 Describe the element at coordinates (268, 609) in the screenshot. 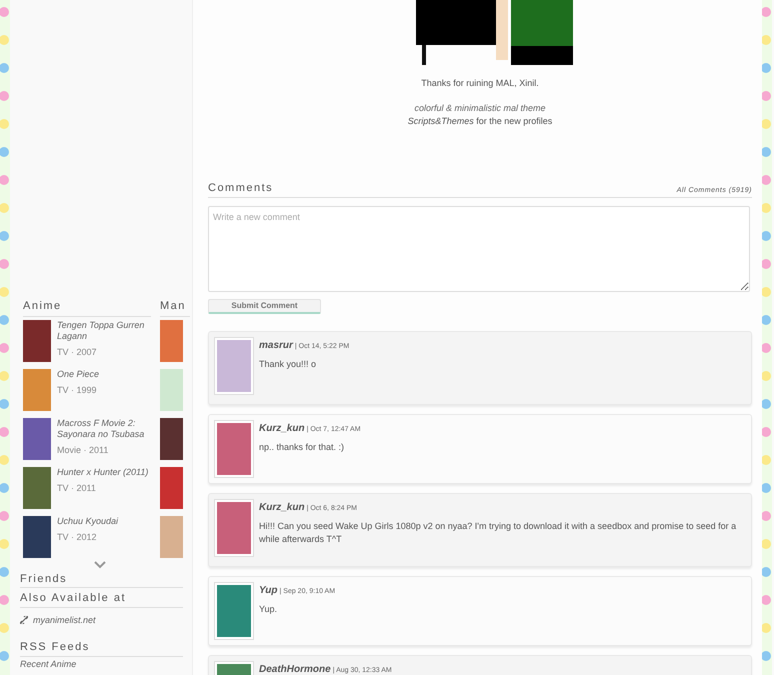

I see `comment-text: Yup.` at that location.